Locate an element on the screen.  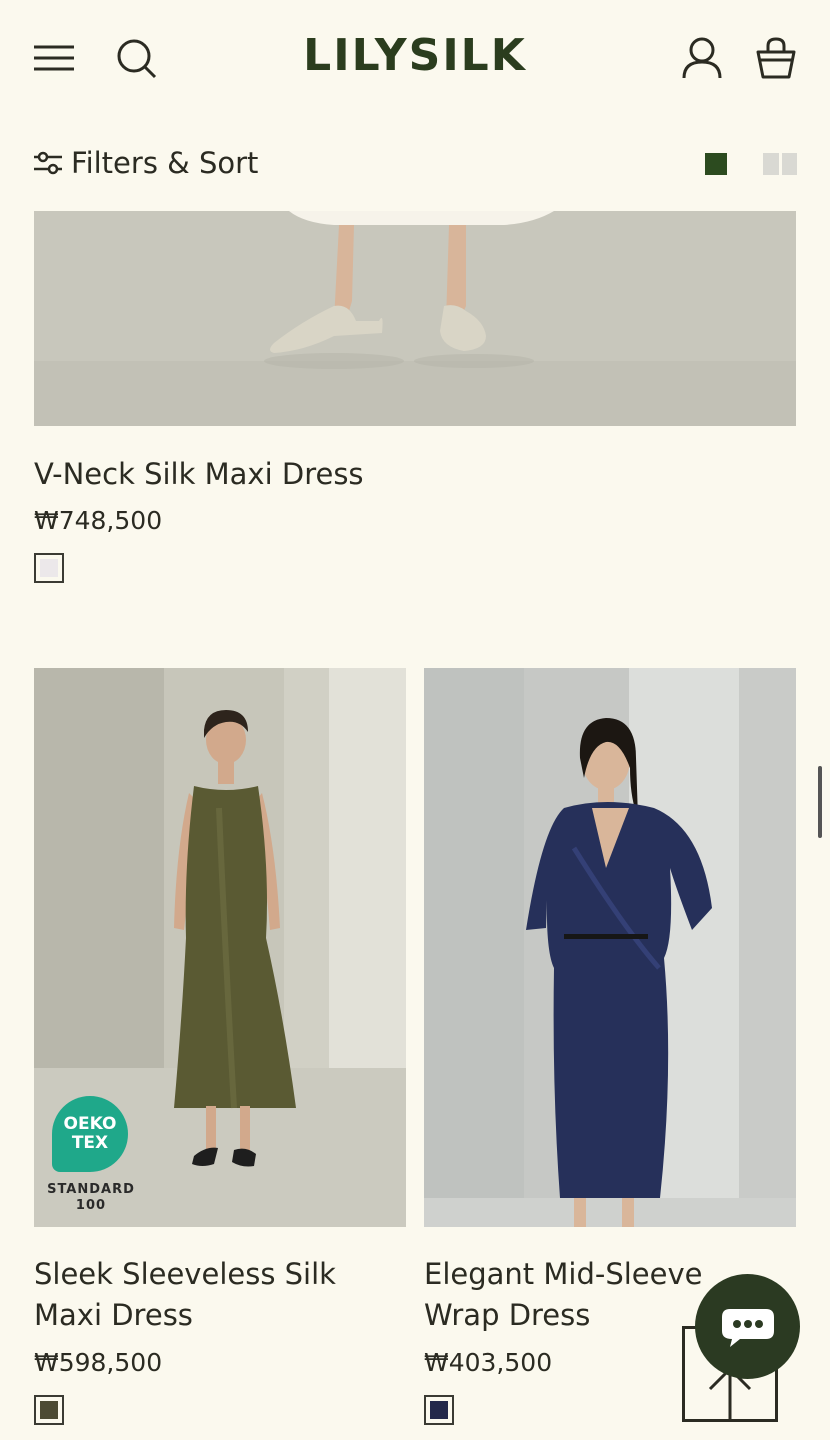
single-column-view-toggle is located at coordinates (716, 164).